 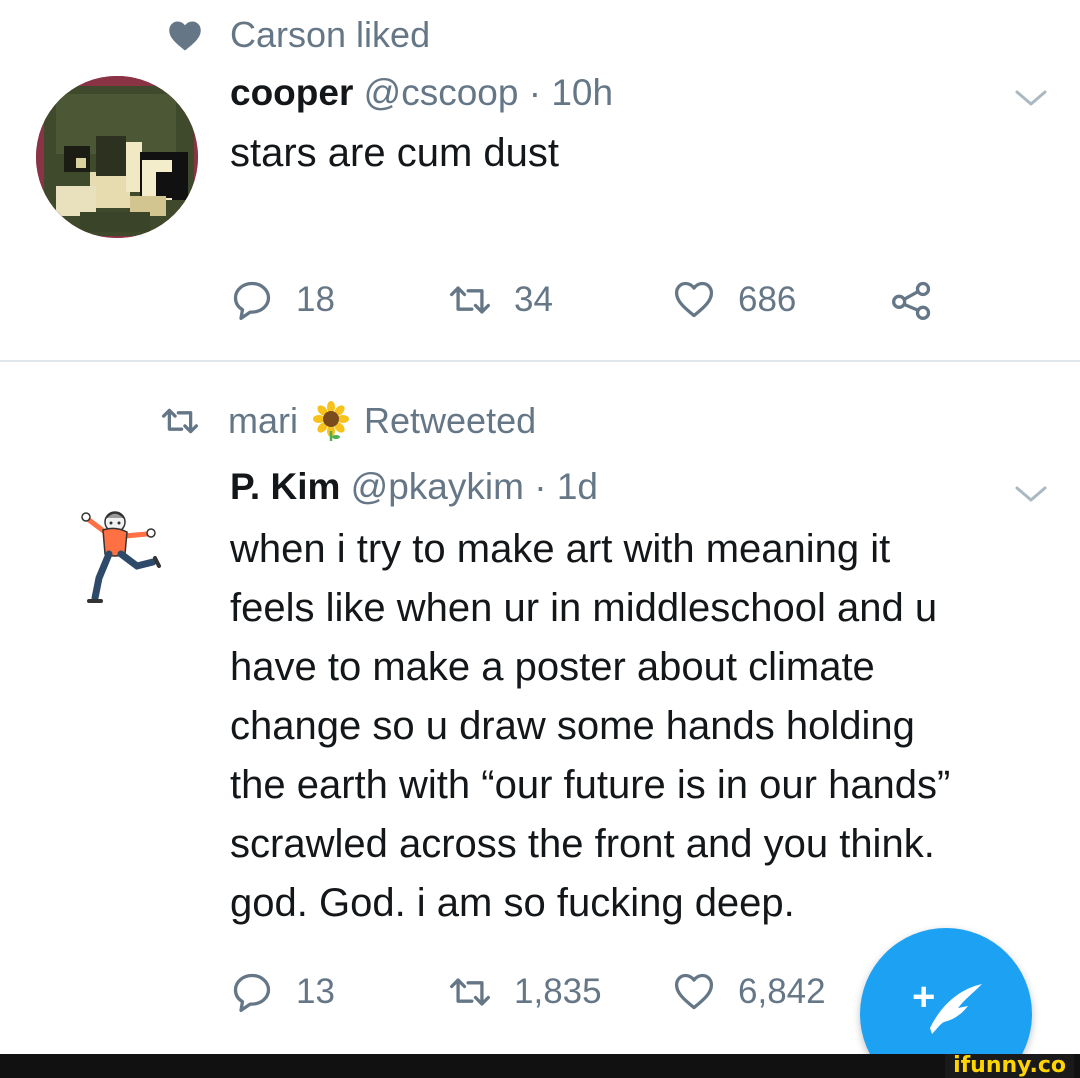 What do you see at coordinates (282, 300) in the screenshot?
I see `reply-button: 18` at bounding box center [282, 300].